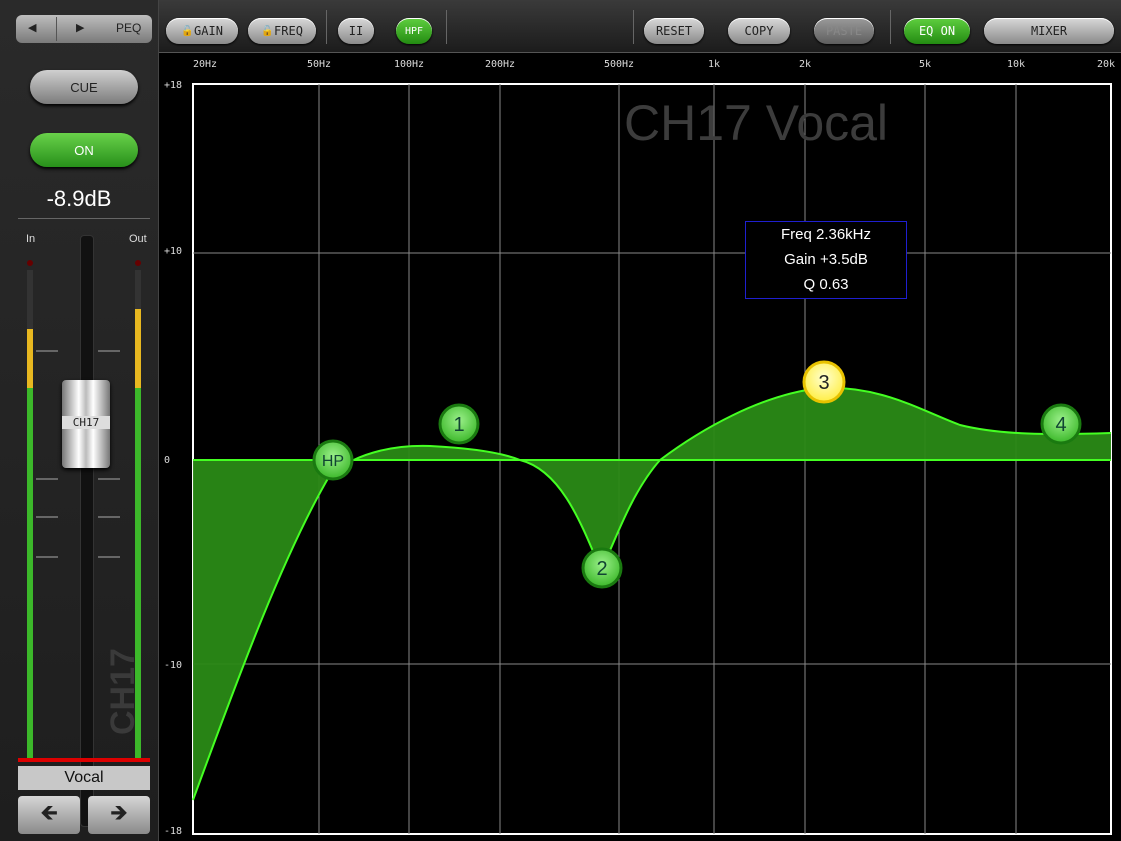  I want to click on db-label: +10, so click(173, 251).